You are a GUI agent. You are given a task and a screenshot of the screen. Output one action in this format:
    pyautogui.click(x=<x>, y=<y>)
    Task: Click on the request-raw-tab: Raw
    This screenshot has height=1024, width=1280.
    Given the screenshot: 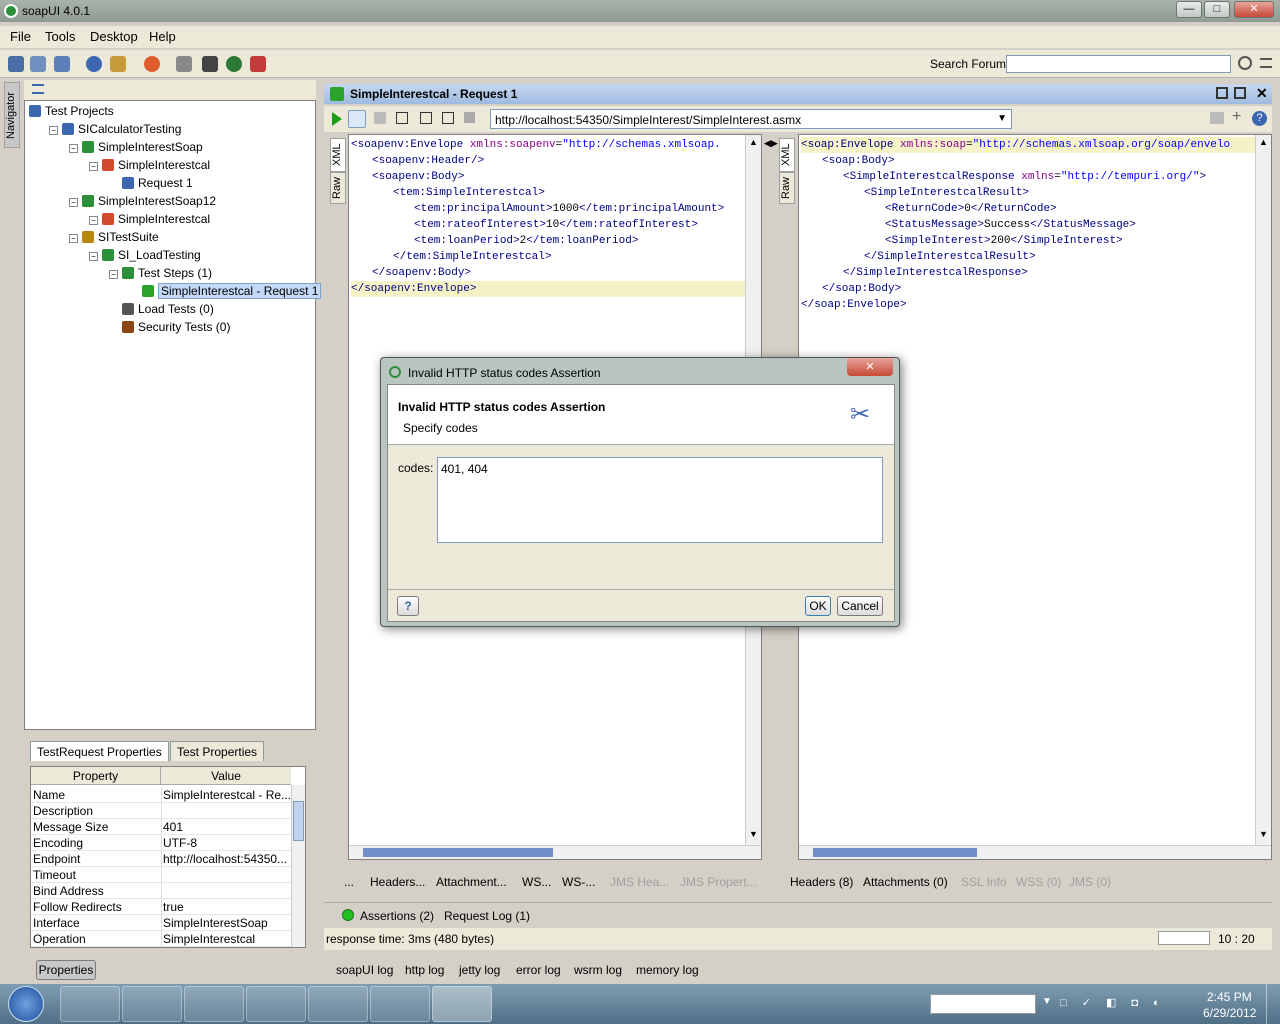 What is the action you would take?
    pyautogui.click(x=338, y=188)
    